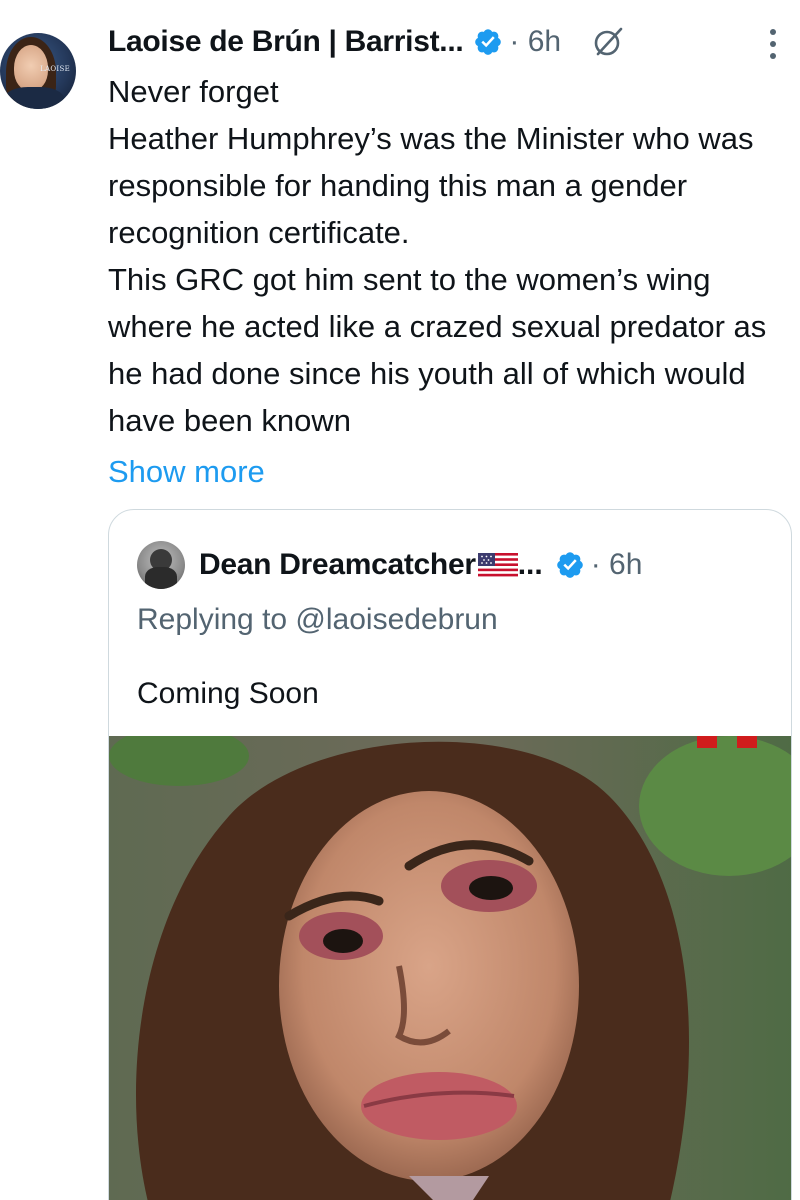  What do you see at coordinates (488, 42) in the screenshot?
I see `verified-check-icon` at bounding box center [488, 42].